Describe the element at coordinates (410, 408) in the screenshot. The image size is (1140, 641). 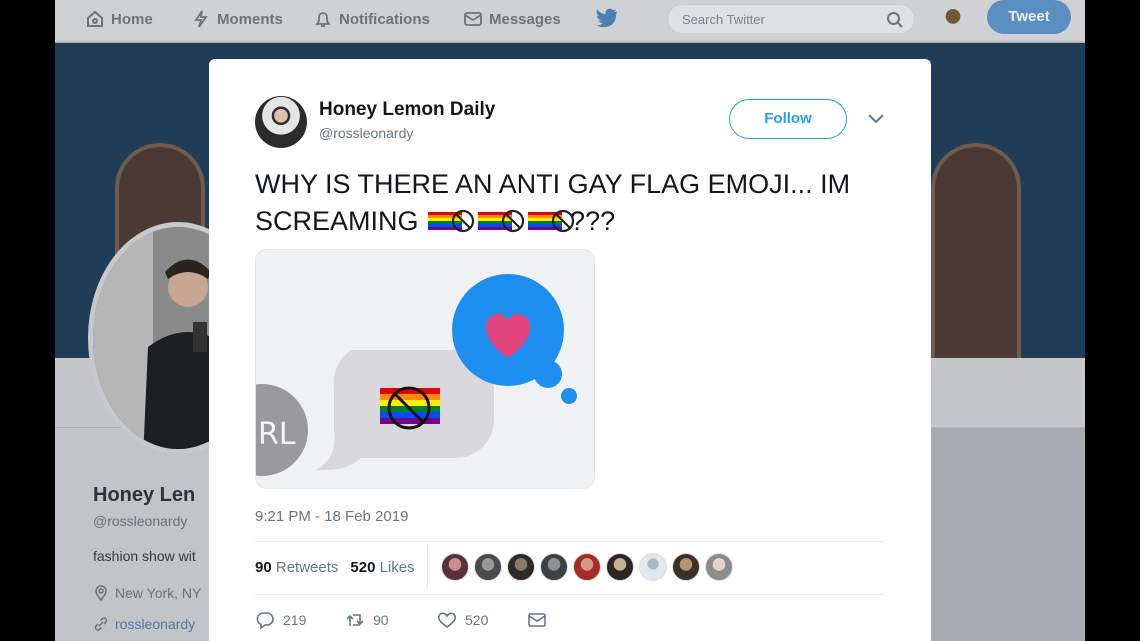
I see `no-pride-flag-illustration` at that location.